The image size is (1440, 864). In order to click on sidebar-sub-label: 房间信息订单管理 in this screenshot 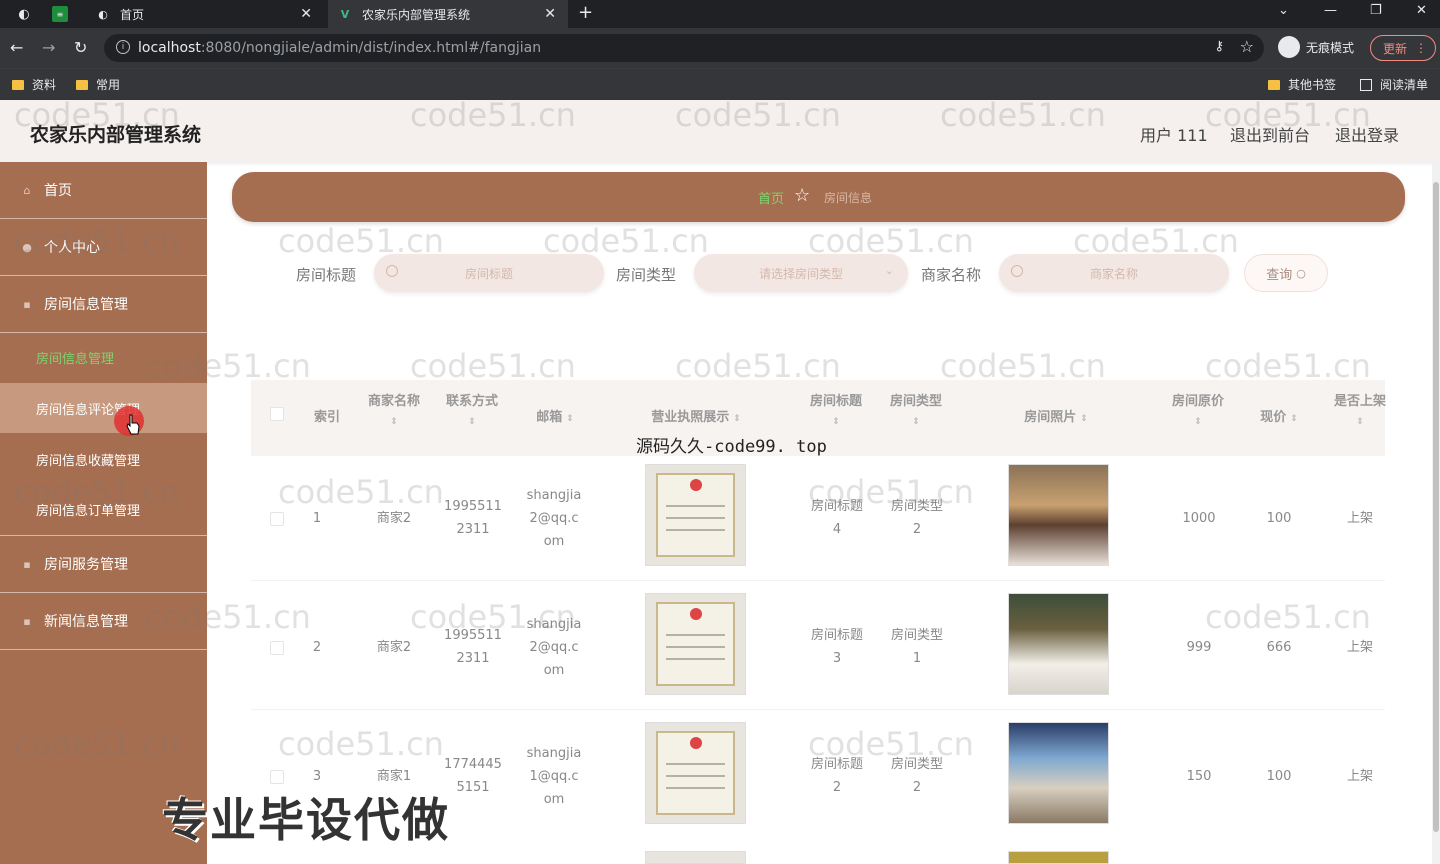, I will do `click(88, 511)`.